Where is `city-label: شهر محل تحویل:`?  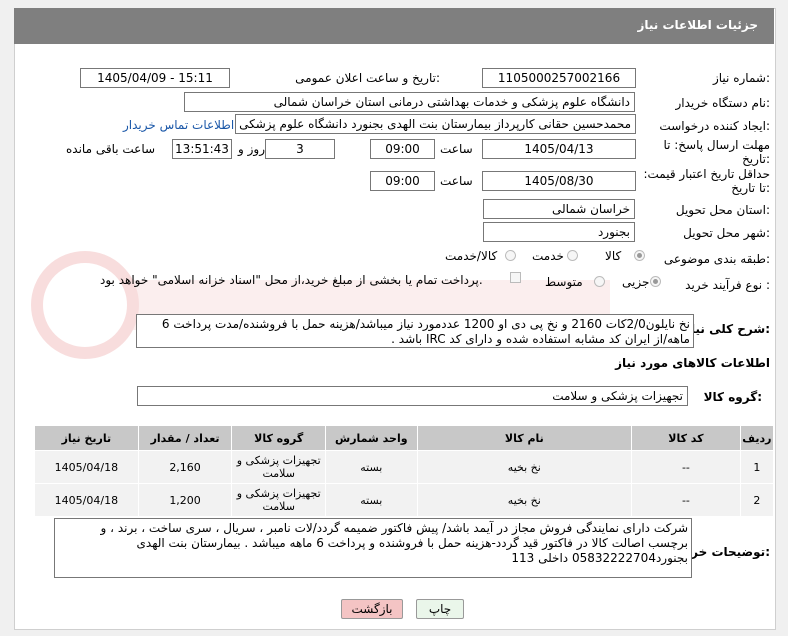 city-label: شهر محل تحویل: is located at coordinates (726, 233).